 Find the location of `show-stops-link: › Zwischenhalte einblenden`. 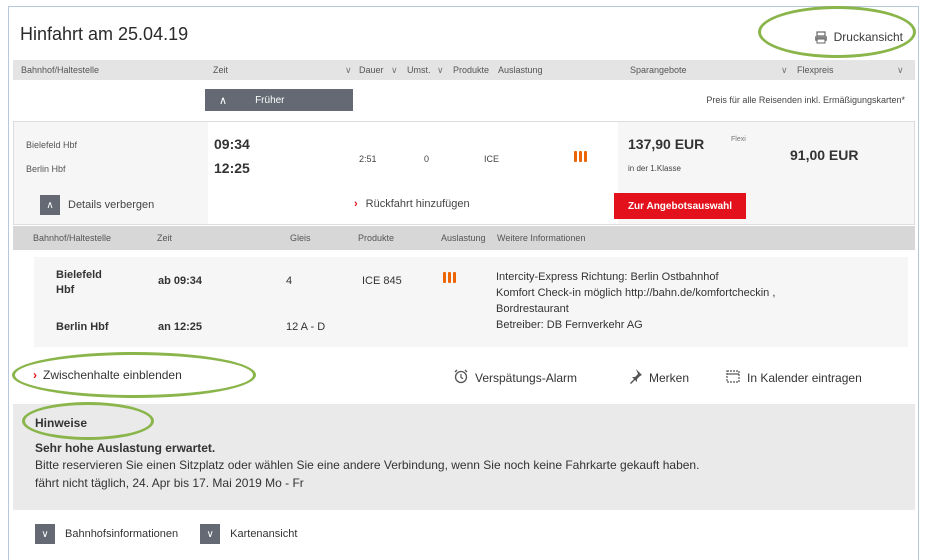

show-stops-link: › Zwischenhalte einblenden is located at coordinates (107, 375).